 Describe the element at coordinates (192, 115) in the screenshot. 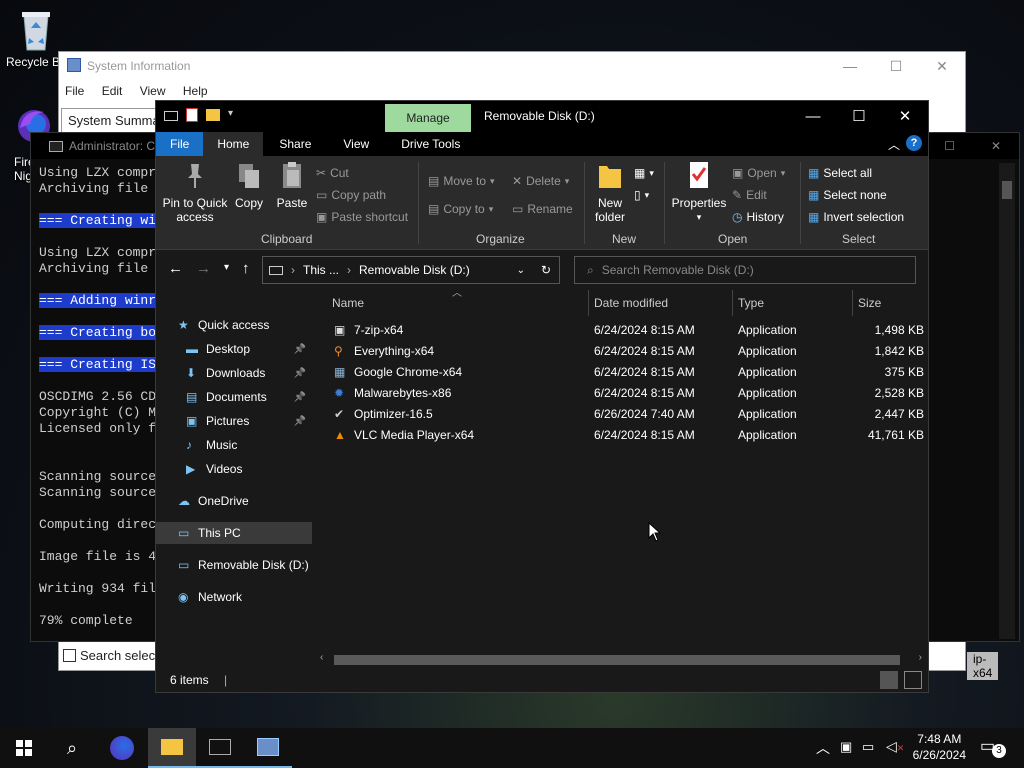

I see `properties-toolbar-icon` at that location.